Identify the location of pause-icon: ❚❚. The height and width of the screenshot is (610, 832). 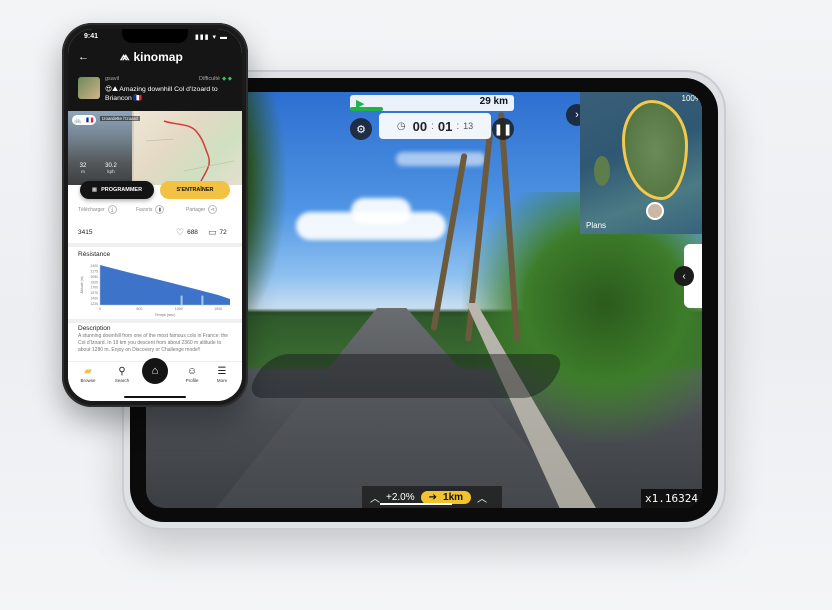
(503, 129).